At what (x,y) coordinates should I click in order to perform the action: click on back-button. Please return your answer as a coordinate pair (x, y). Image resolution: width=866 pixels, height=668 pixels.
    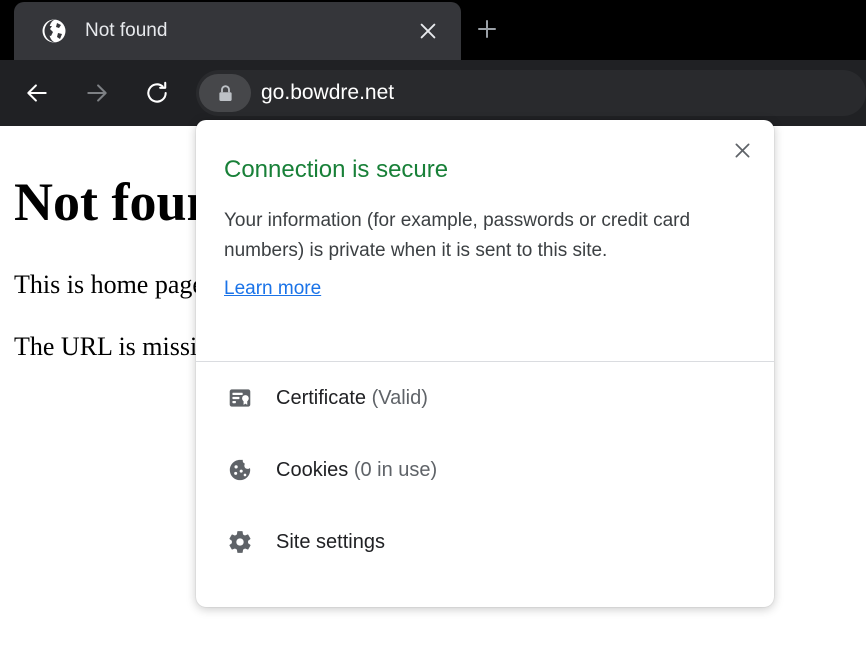
    Looking at the image, I should click on (37, 93).